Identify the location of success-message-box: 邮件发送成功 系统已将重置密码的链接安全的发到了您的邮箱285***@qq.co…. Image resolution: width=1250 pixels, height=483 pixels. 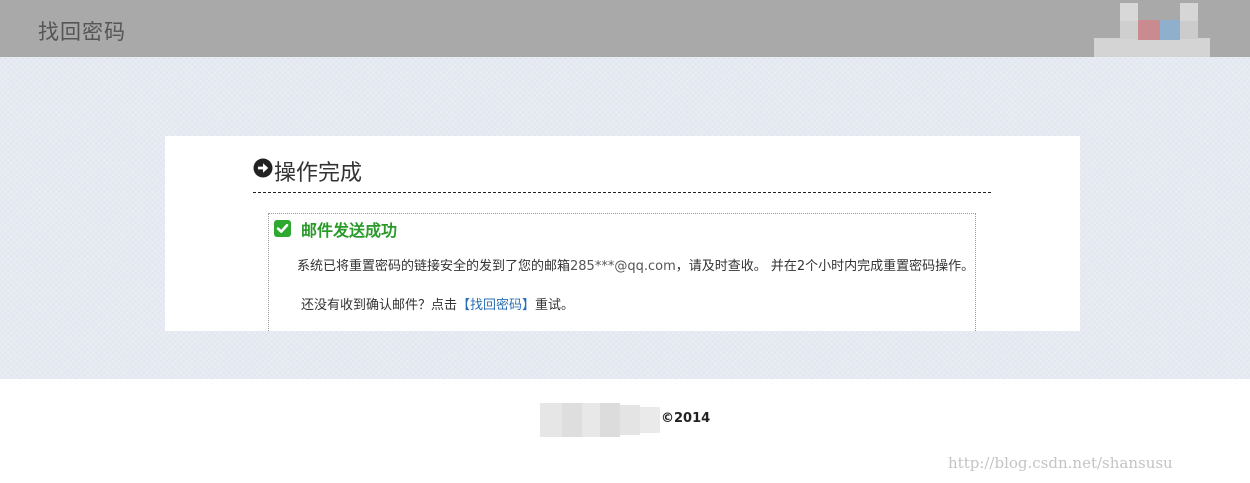
(622, 272).